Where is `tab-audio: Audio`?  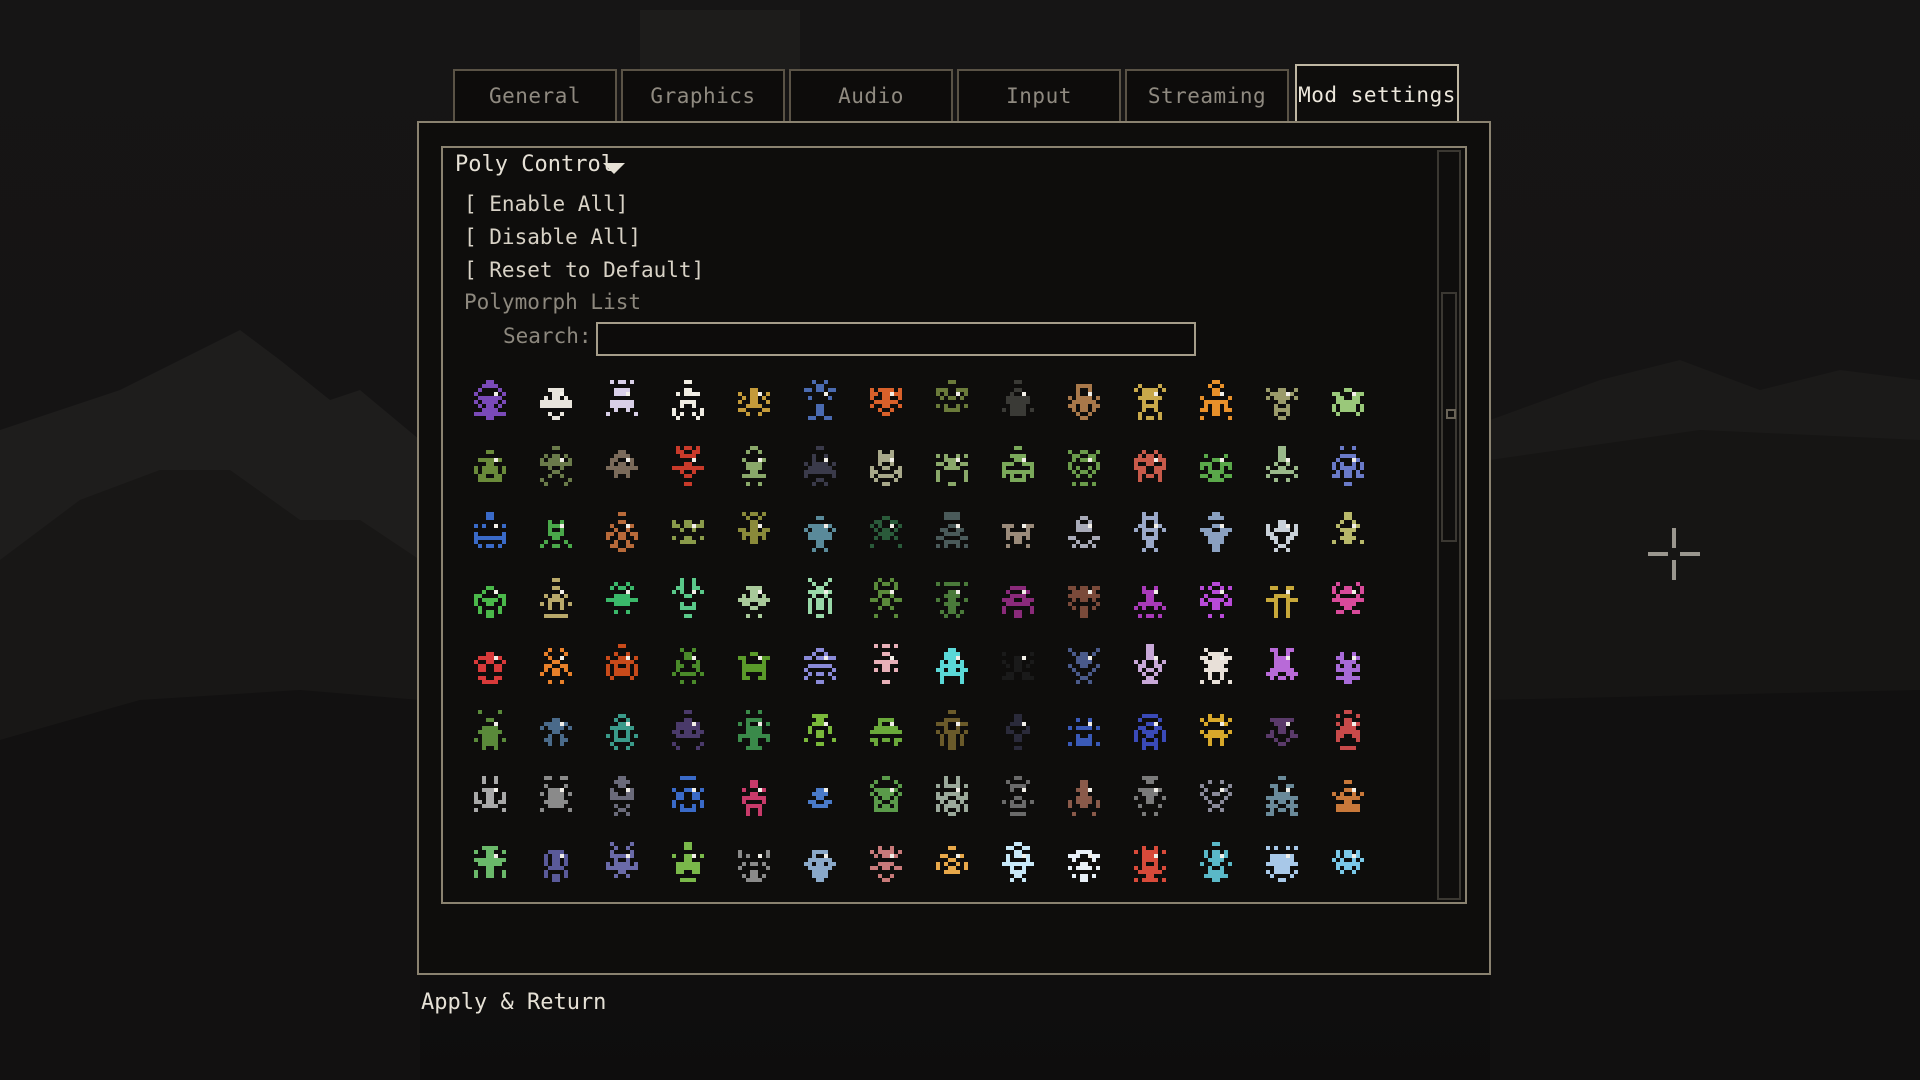
tab-audio: Audio is located at coordinates (871, 95).